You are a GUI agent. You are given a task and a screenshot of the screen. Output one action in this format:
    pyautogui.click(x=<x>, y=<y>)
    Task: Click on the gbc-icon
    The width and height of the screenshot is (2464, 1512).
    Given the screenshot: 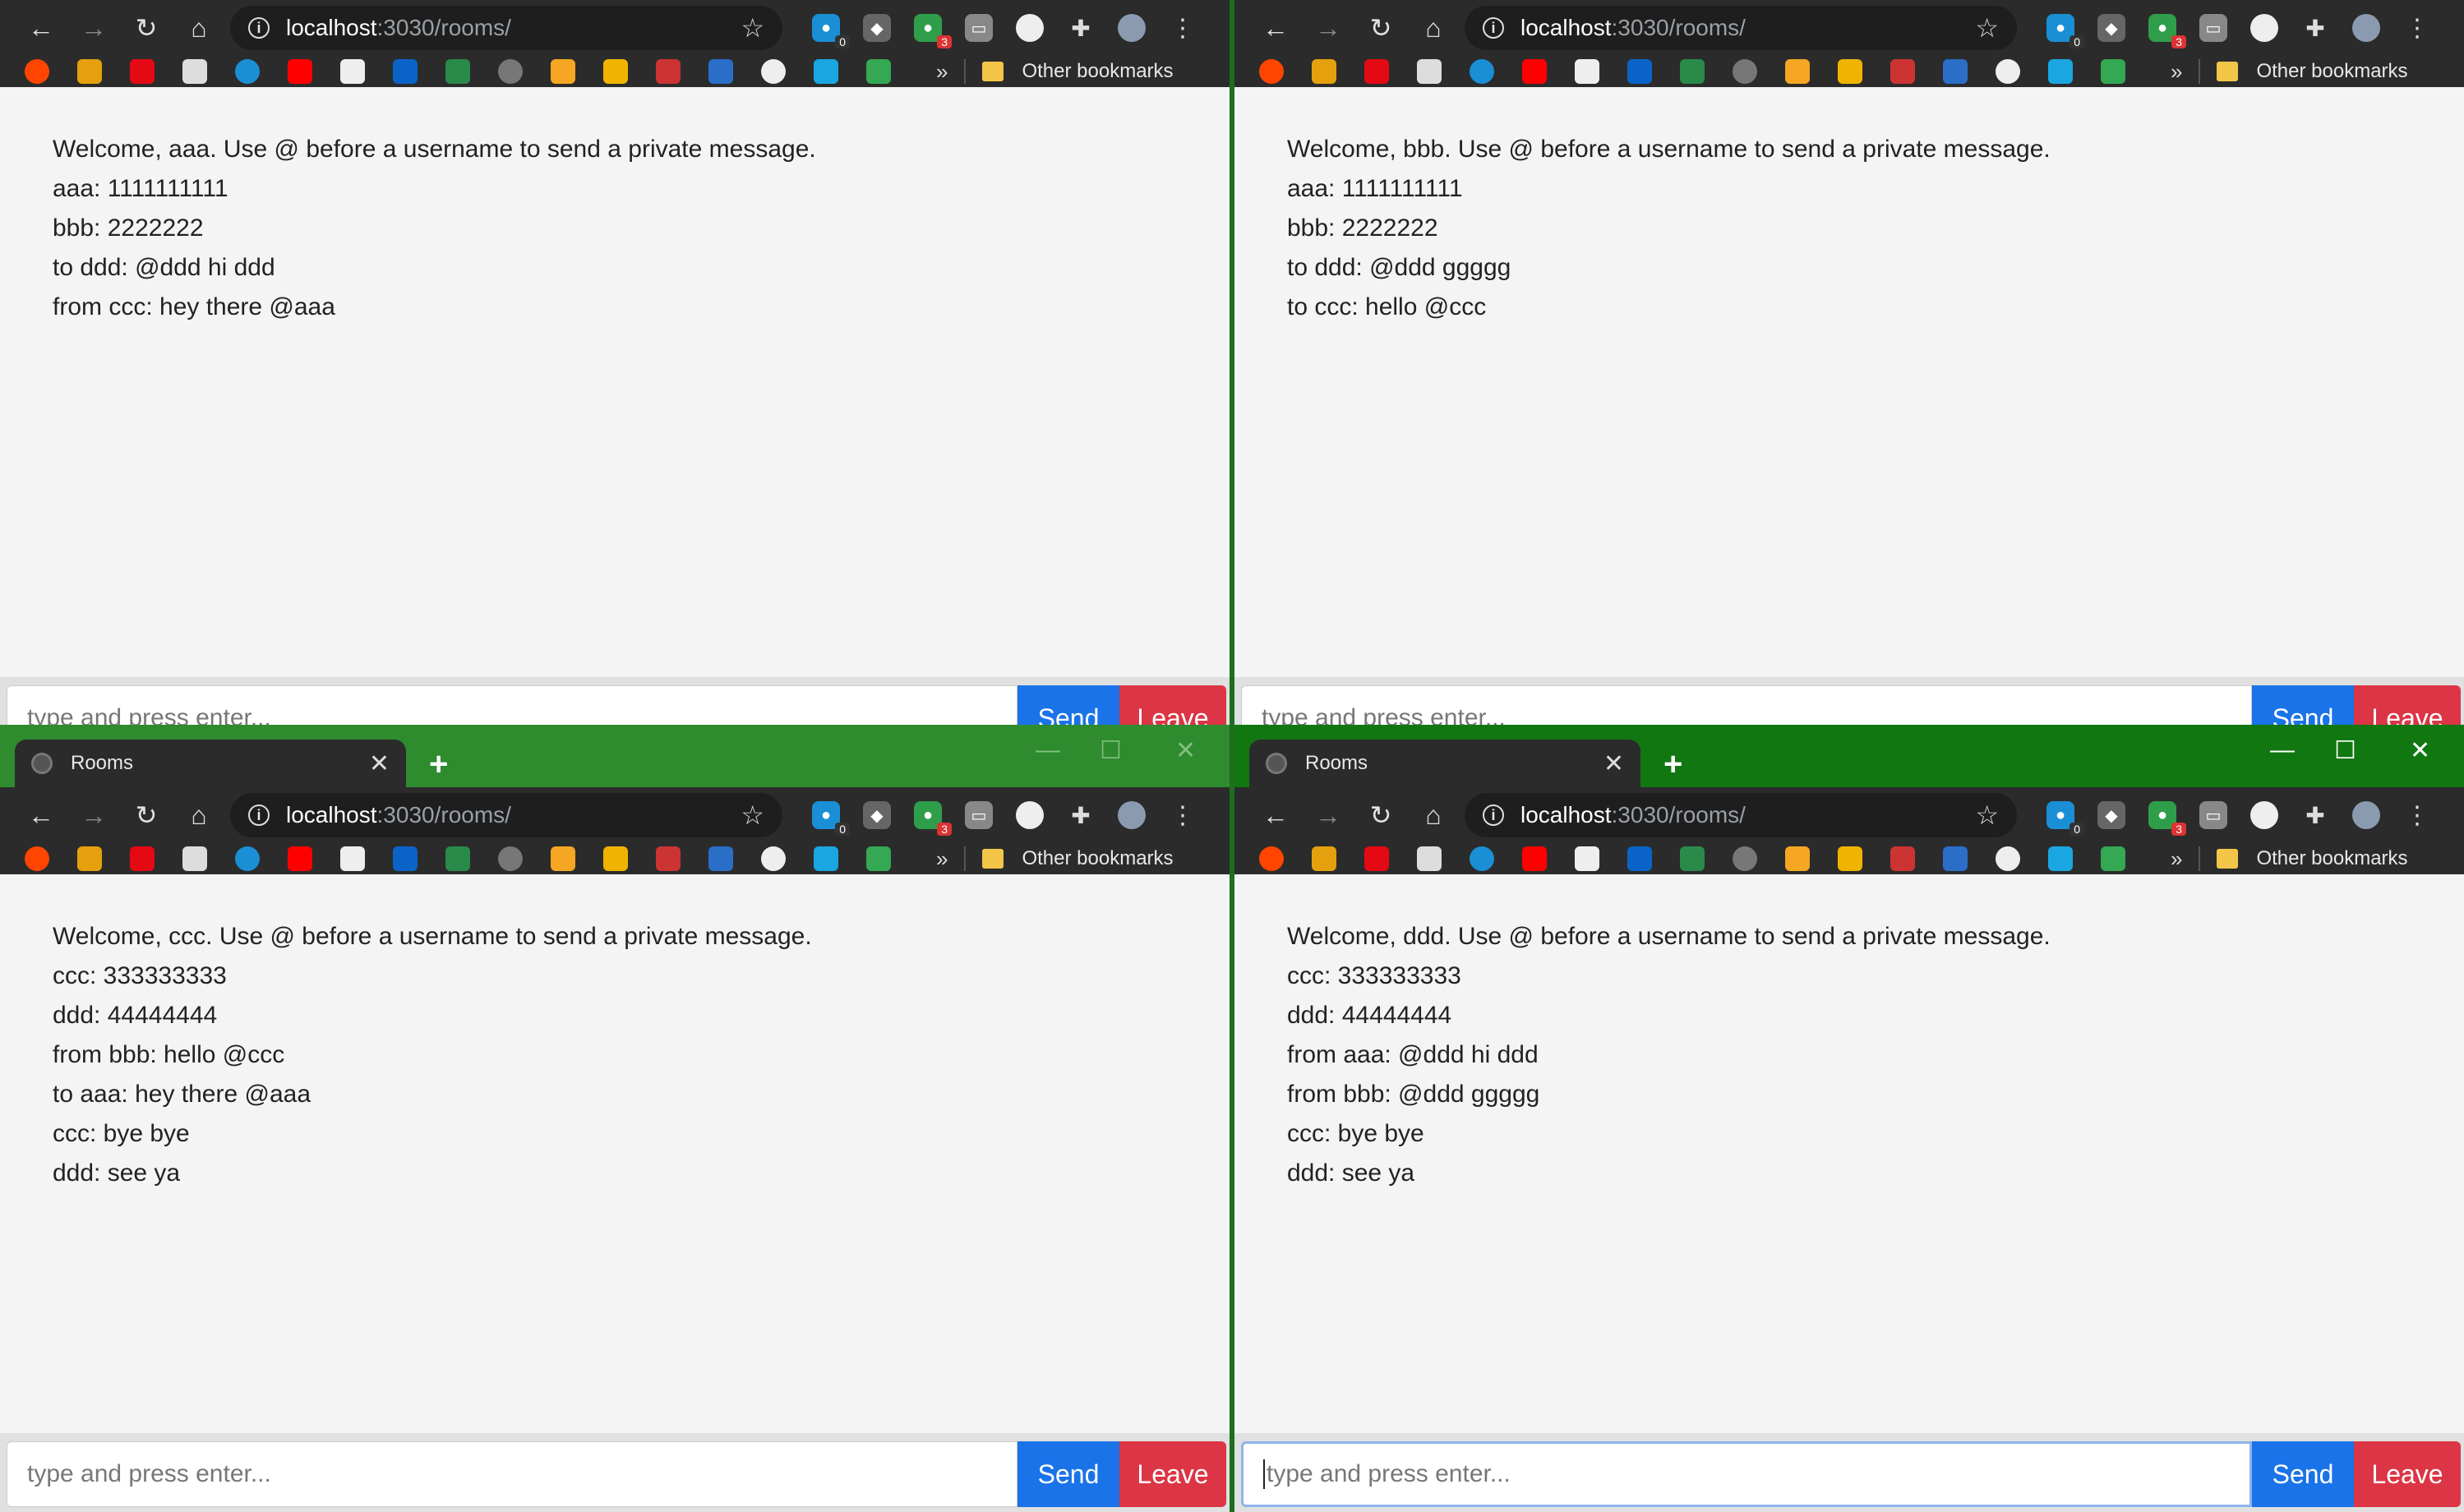 What is the action you would take?
    pyautogui.click(x=721, y=71)
    